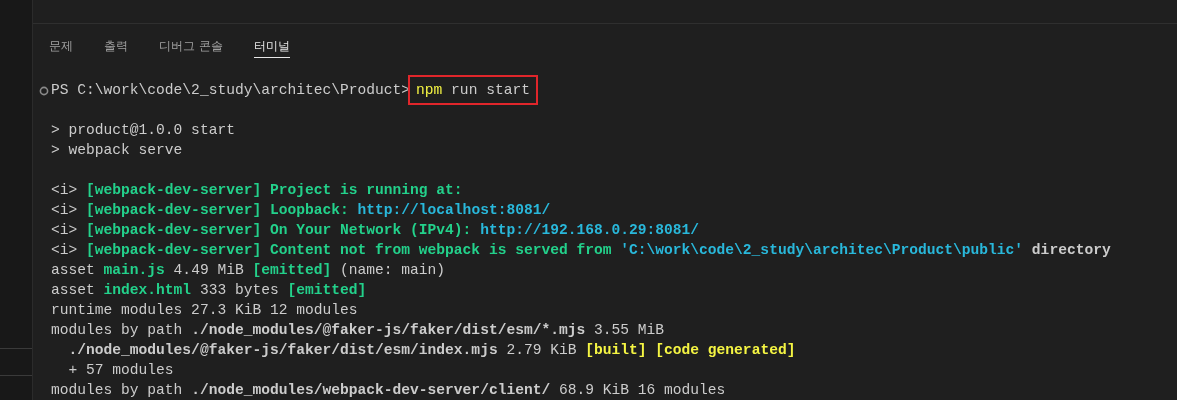 The width and height of the screenshot is (1177, 400). I want to click on prompt-path: PS C:\work\code\2_study\architec\Product>, so click(231, 90).